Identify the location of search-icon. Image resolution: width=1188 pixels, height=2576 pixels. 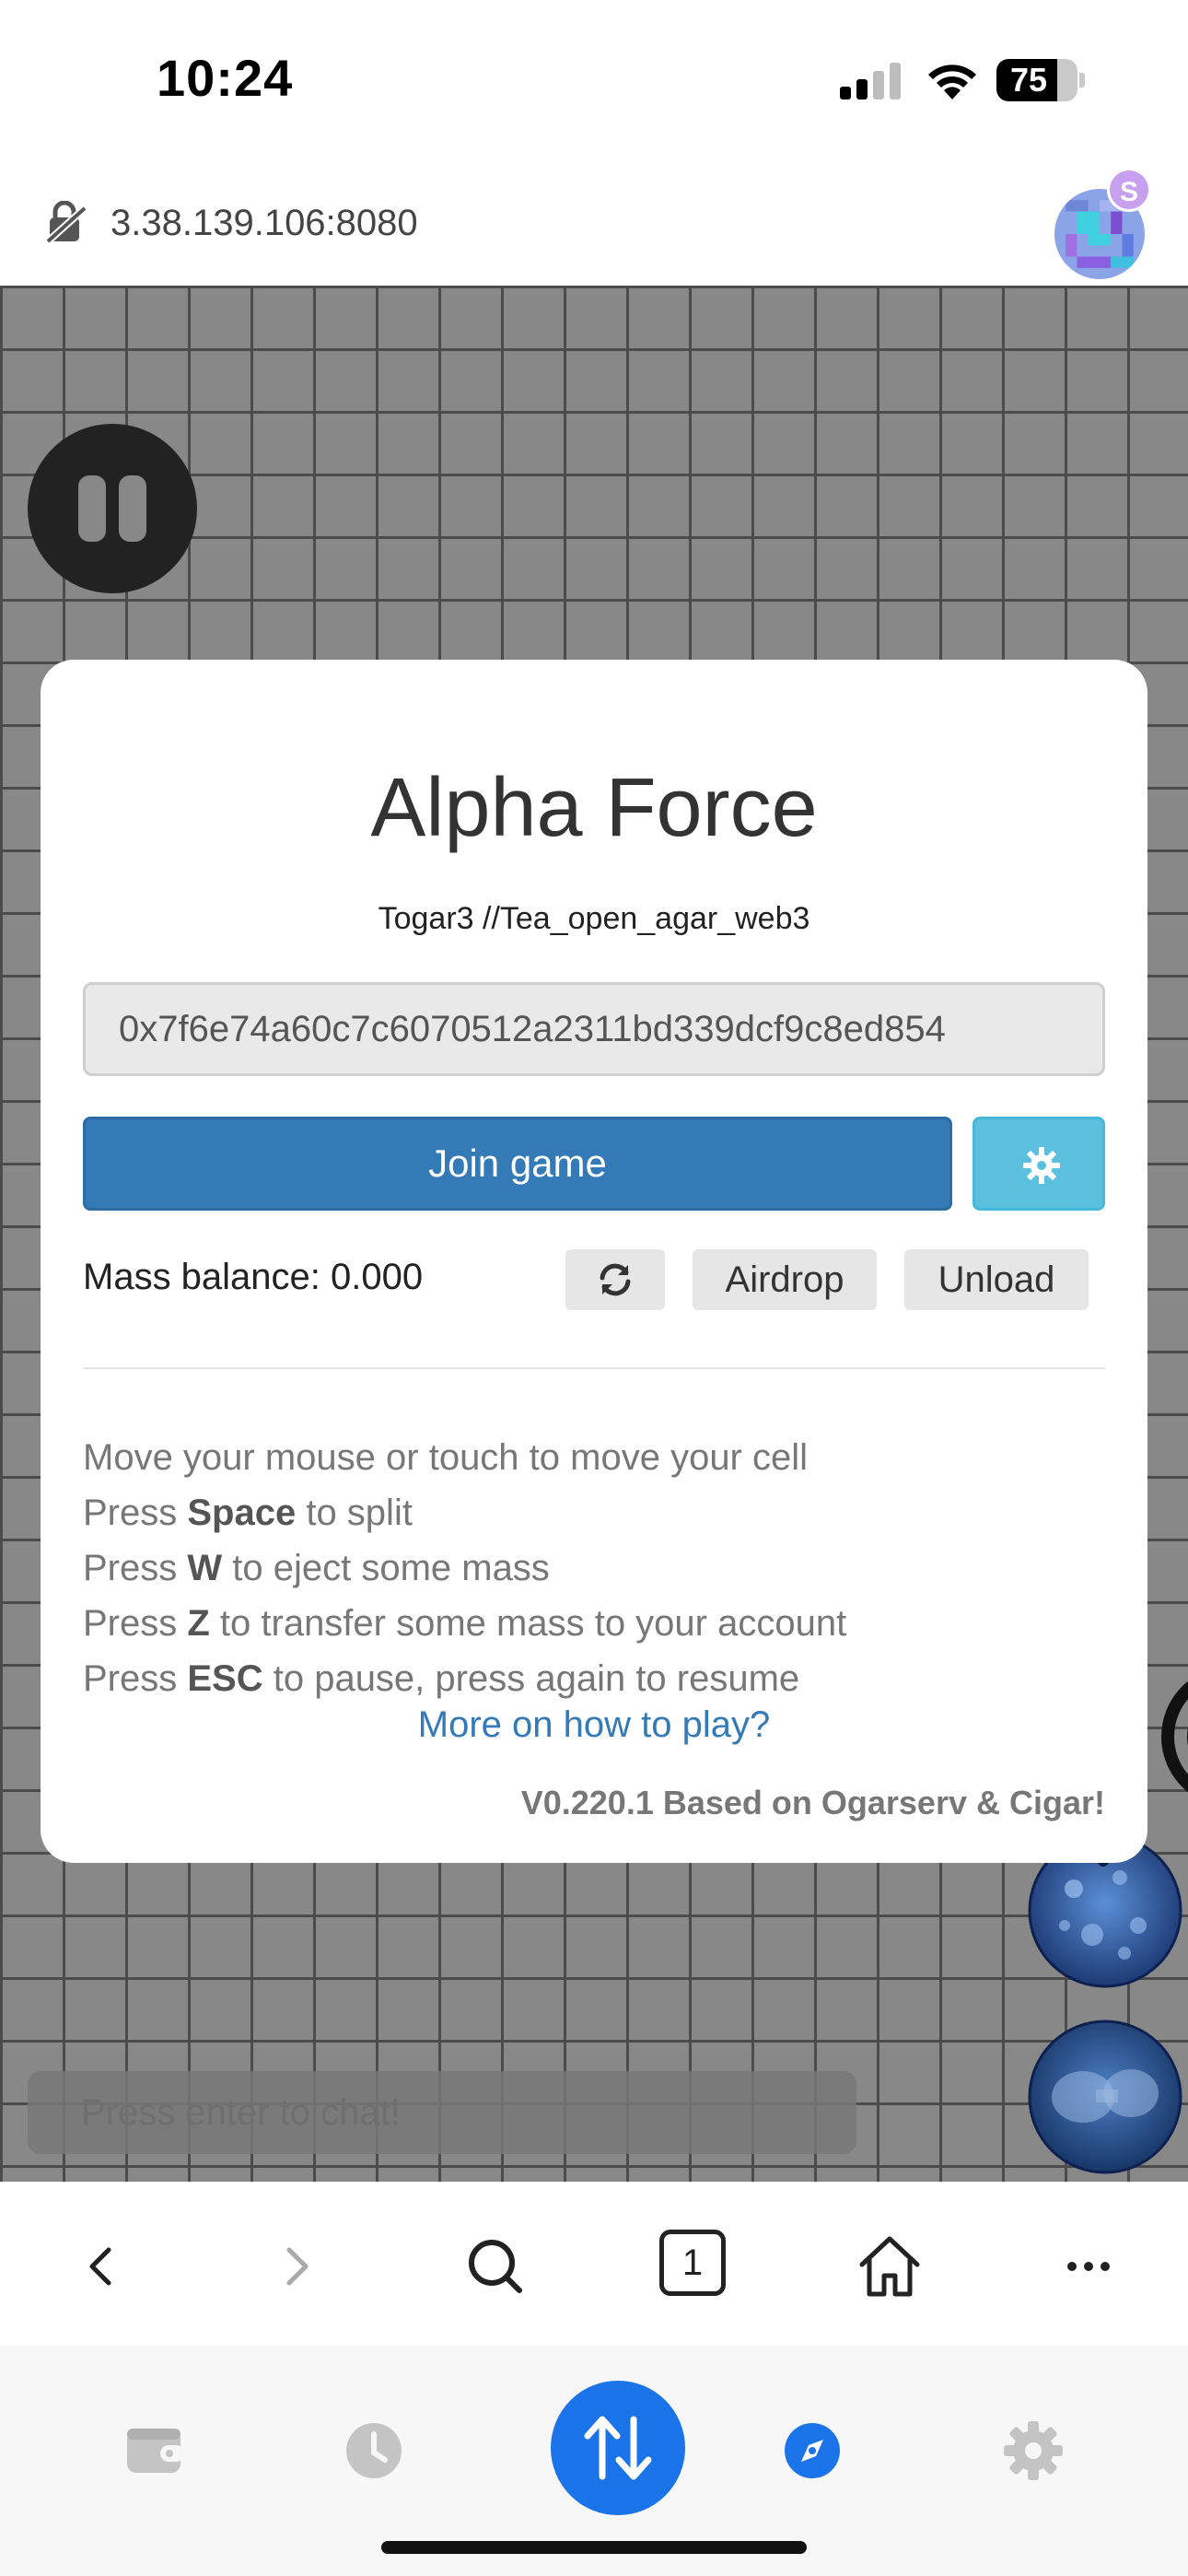
(496, 2266).